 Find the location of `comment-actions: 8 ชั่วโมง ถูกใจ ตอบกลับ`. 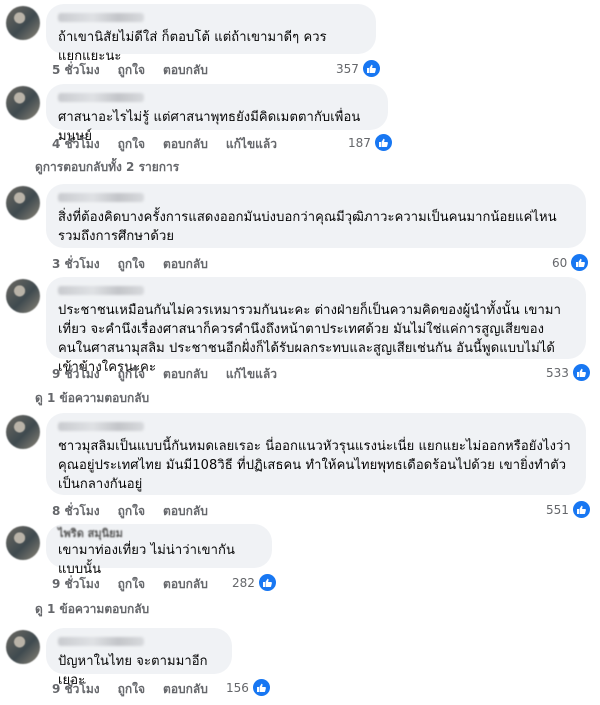

comment-actions: 8 ชั่วโมง ถูกใจ ตอบกลับ is located at coordinates (130, 511).